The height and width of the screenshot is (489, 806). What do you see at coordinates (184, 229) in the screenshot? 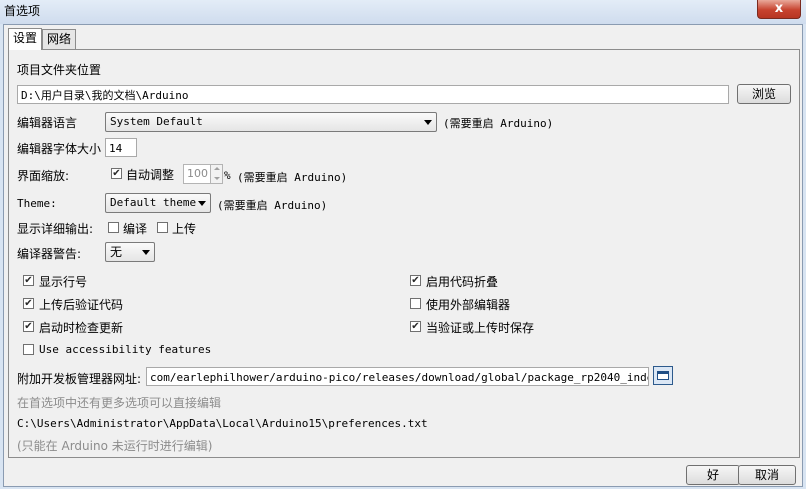
I see `verbose-upload-label: 上传` at bounding box center [184, 229].